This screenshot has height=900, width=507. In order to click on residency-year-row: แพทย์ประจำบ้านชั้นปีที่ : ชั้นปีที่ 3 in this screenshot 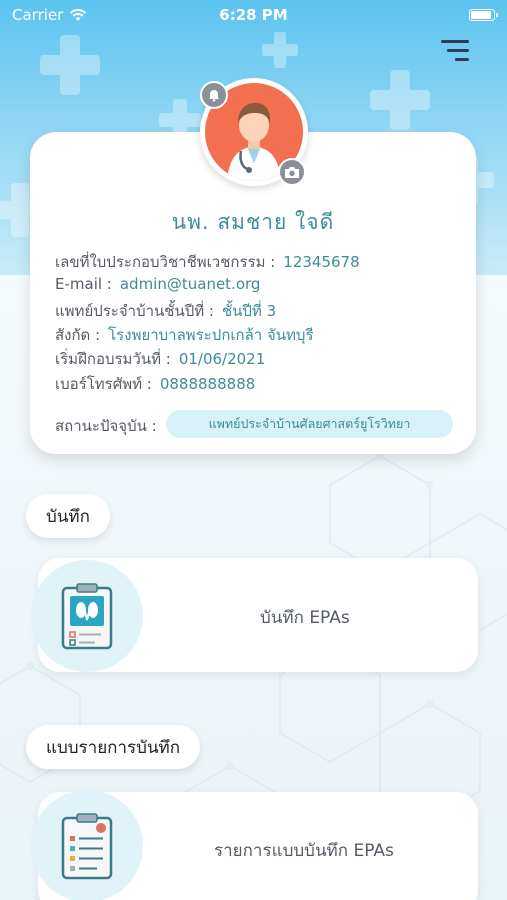, I will do `click(165, 311)`.